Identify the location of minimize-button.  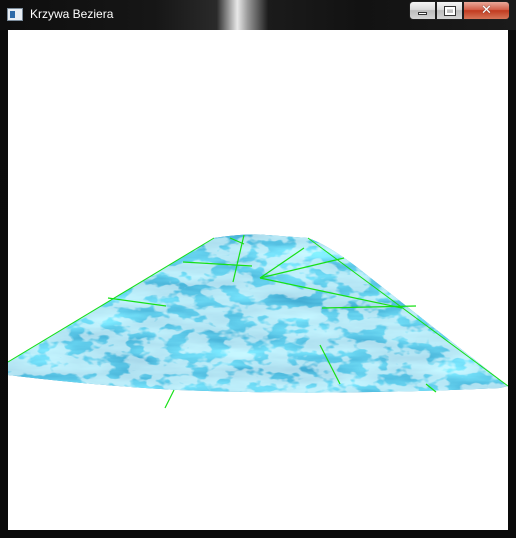
(422, 10).